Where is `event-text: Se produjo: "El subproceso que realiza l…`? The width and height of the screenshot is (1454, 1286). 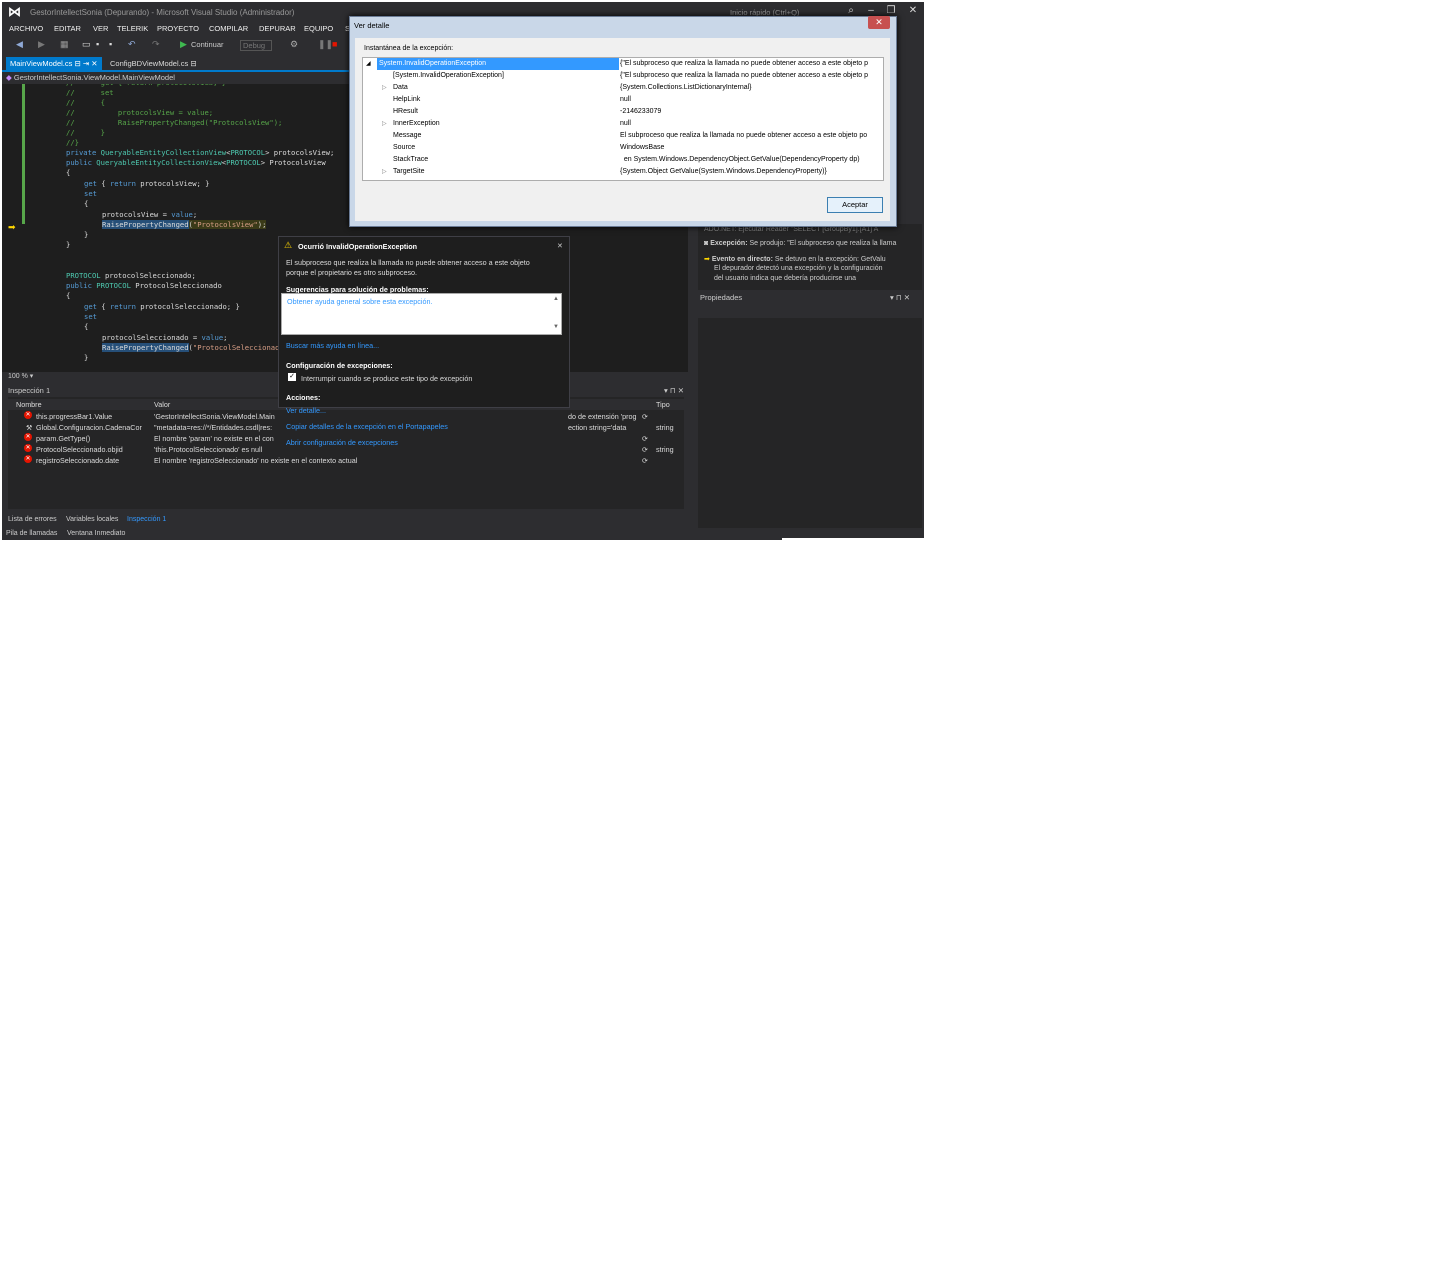
event-text: Se produjo: "El subproceso que realiza l… is located at coordinates (823, 243).